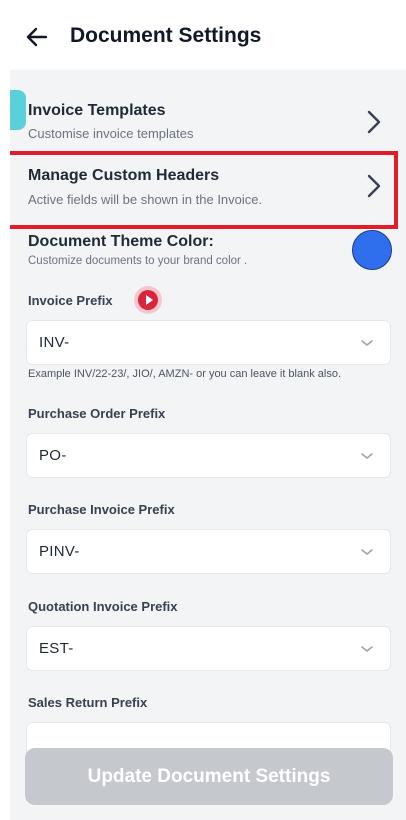 The width and height of the screenshot is (406, 820). Describe the element at coordinates (208, 342) in the screenshot. I see `invoice-prefix-select: INV-` at that location.